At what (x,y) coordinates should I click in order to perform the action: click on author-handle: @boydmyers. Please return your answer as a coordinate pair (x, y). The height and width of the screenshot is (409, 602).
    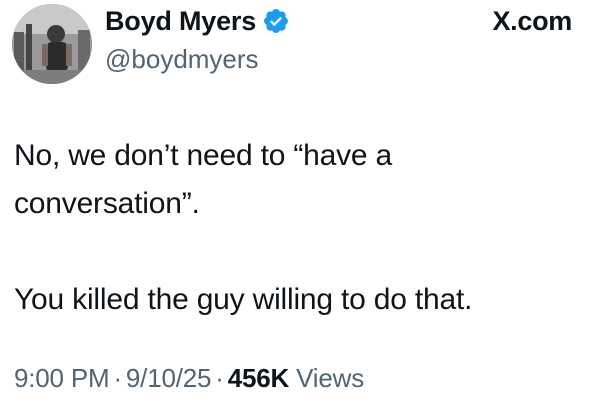
    Looking at the image, I should click on (182, 59).